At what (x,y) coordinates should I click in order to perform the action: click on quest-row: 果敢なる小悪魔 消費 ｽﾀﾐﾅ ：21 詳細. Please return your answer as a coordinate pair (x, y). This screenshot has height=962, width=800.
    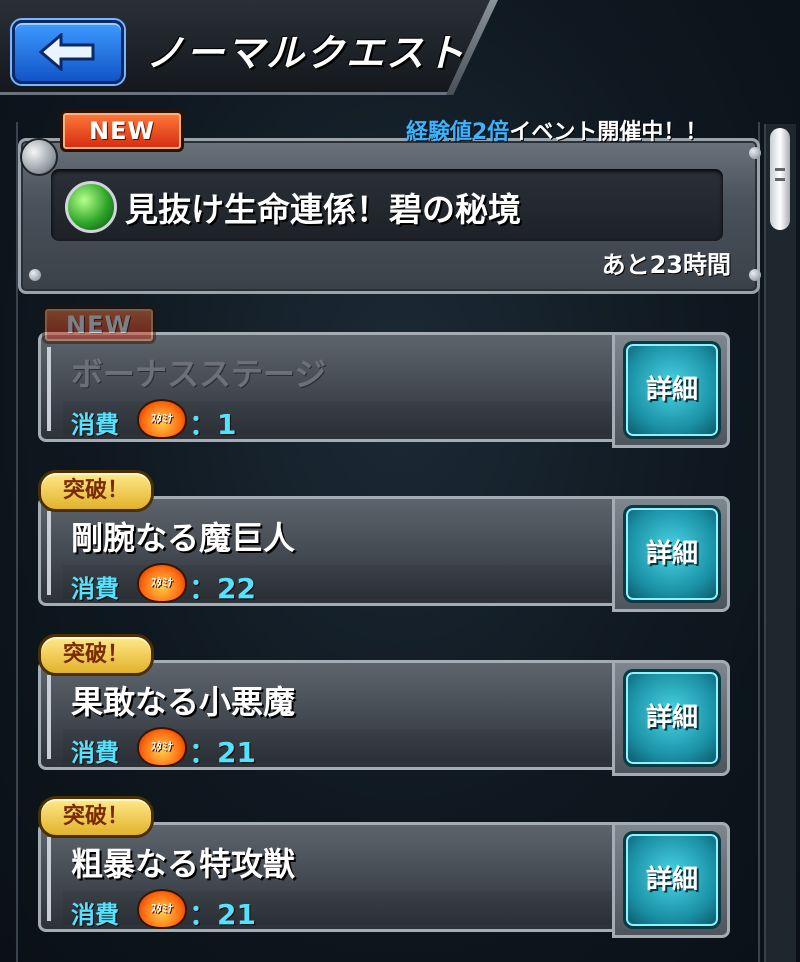
    Looking at the image, I should click on (384, 718).